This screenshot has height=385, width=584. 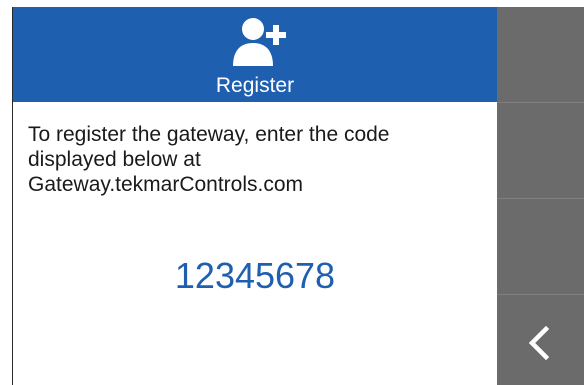 What do you see at coordinates (255, 85) in the screenshot?
I see `page-title: Register` at bounding box center [255, 85].